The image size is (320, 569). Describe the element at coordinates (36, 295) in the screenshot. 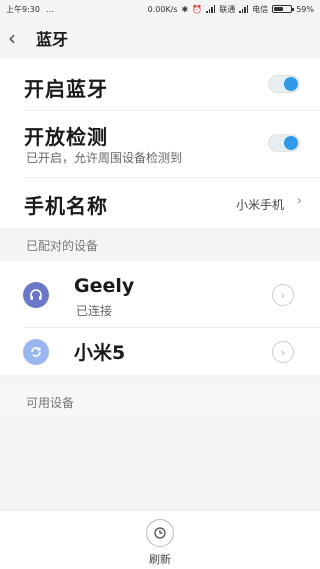

I see `headset-icon` at that location.